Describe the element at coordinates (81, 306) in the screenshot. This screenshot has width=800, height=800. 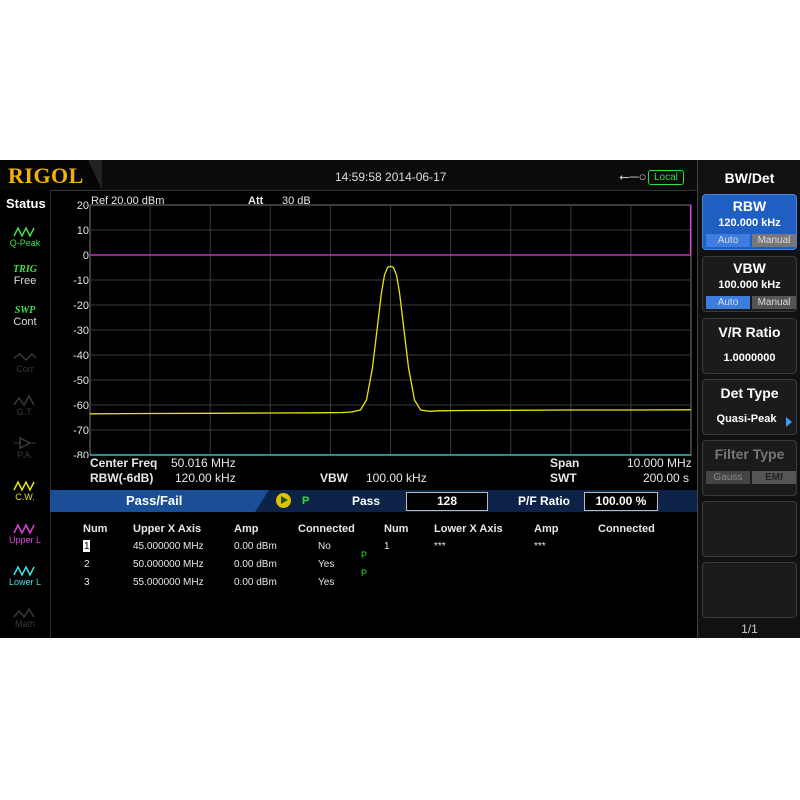
I see `y-tick-label: -20` at that location.